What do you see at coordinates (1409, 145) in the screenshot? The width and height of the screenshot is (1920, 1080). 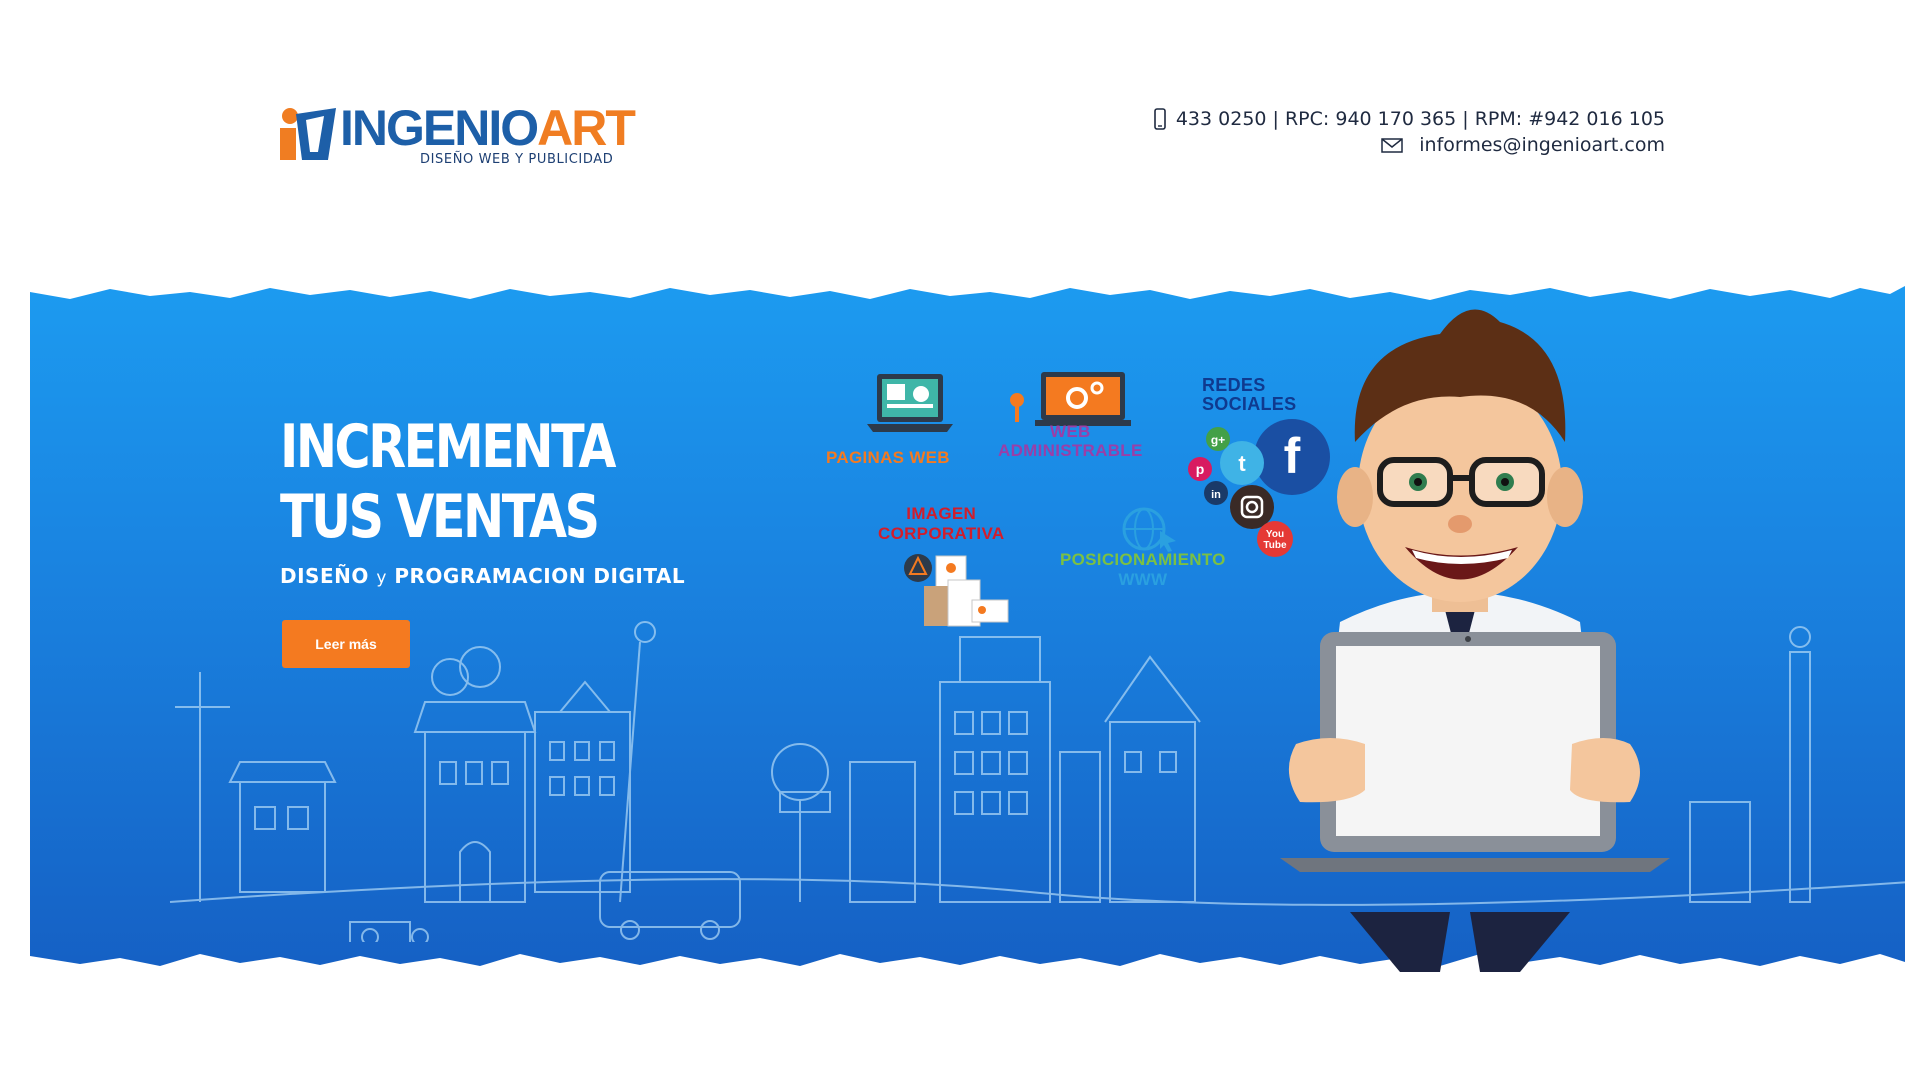 I see `contact-email: informes@ingenioart.com` at bounding box center [1409, 145].